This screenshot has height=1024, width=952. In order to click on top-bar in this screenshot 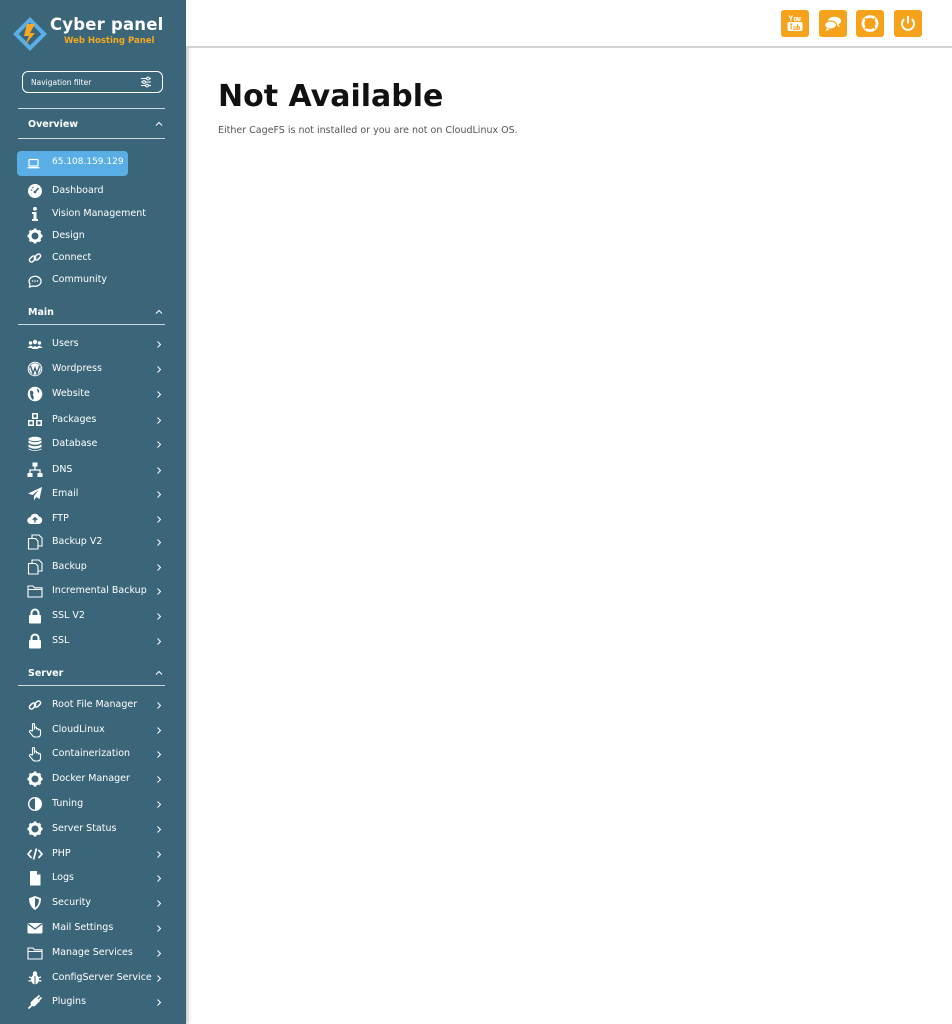, I will do `click(569, 24)`.